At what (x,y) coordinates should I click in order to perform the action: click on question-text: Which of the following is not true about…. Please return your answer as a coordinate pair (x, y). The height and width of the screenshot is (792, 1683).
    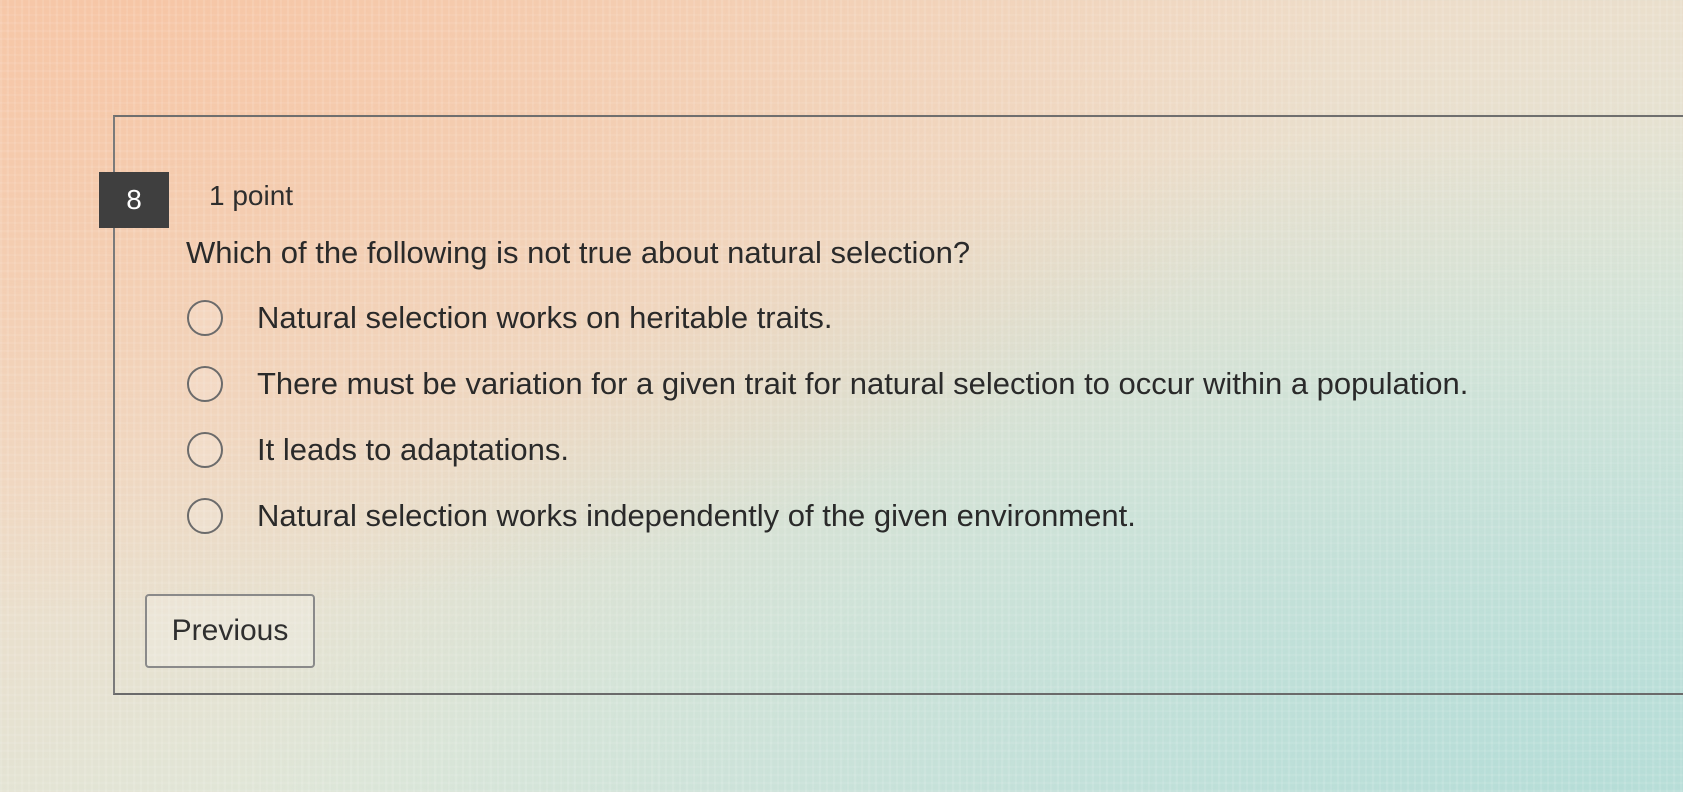
    Looking at the image, I should click on (578, 252).